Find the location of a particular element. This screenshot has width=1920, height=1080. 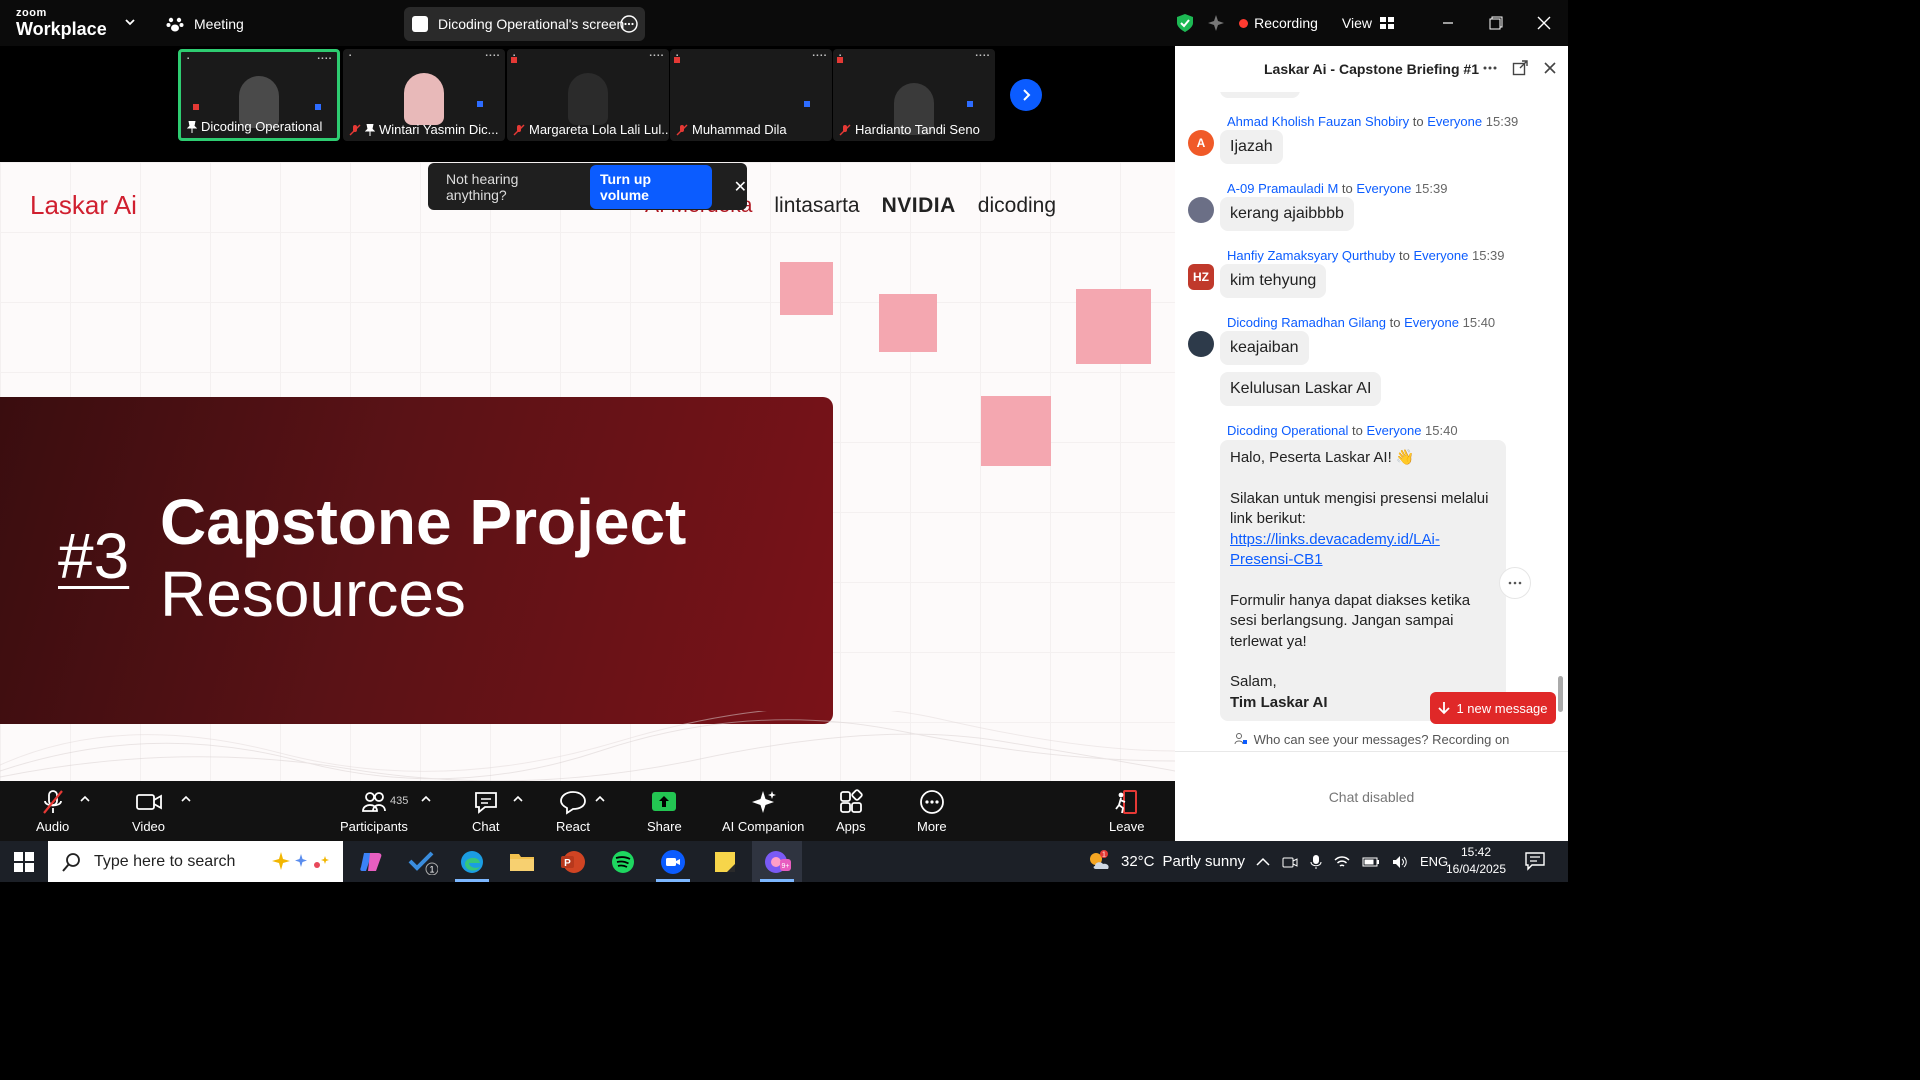

chat-button: Chat is located at coordinates (485, 811).